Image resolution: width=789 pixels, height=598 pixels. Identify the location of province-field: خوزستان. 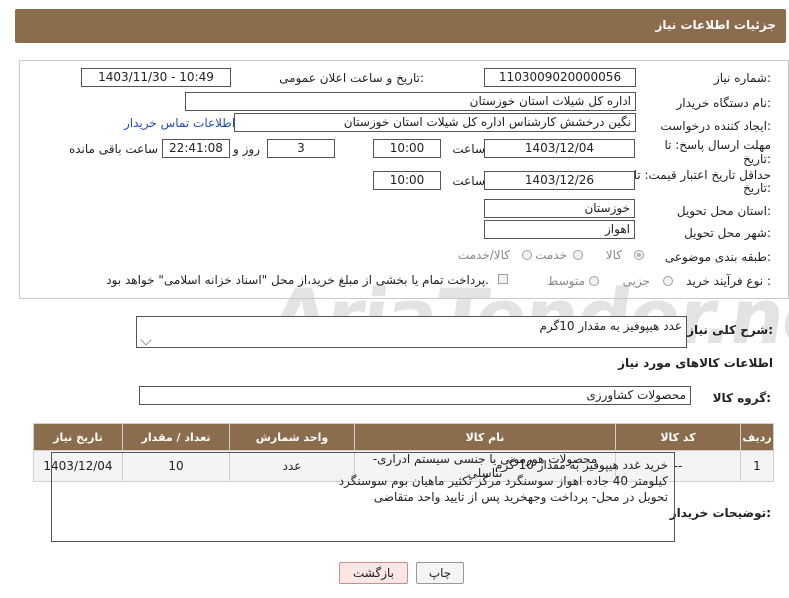
(559, 208).